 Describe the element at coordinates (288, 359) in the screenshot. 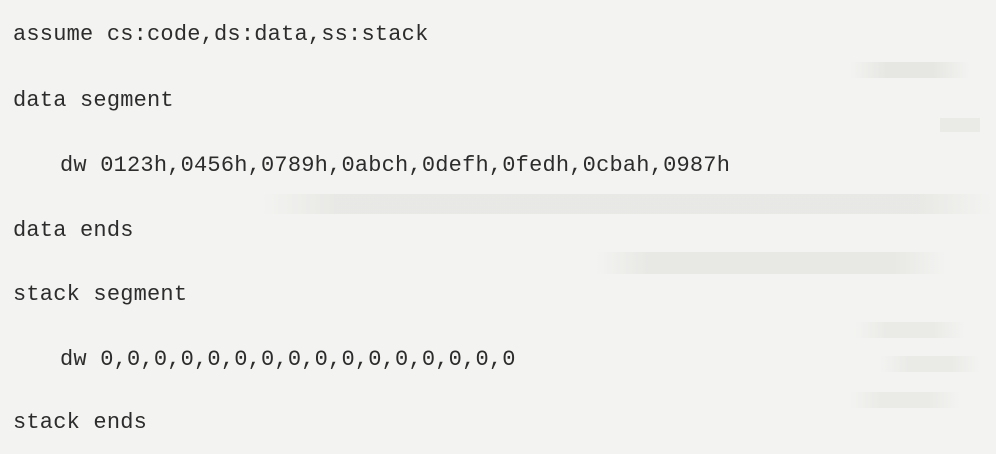

I see `code-line-stack-dw: dw 0,0,0,0,0,0,0,0,0,0,0,0,0,0,0,0` at that location.